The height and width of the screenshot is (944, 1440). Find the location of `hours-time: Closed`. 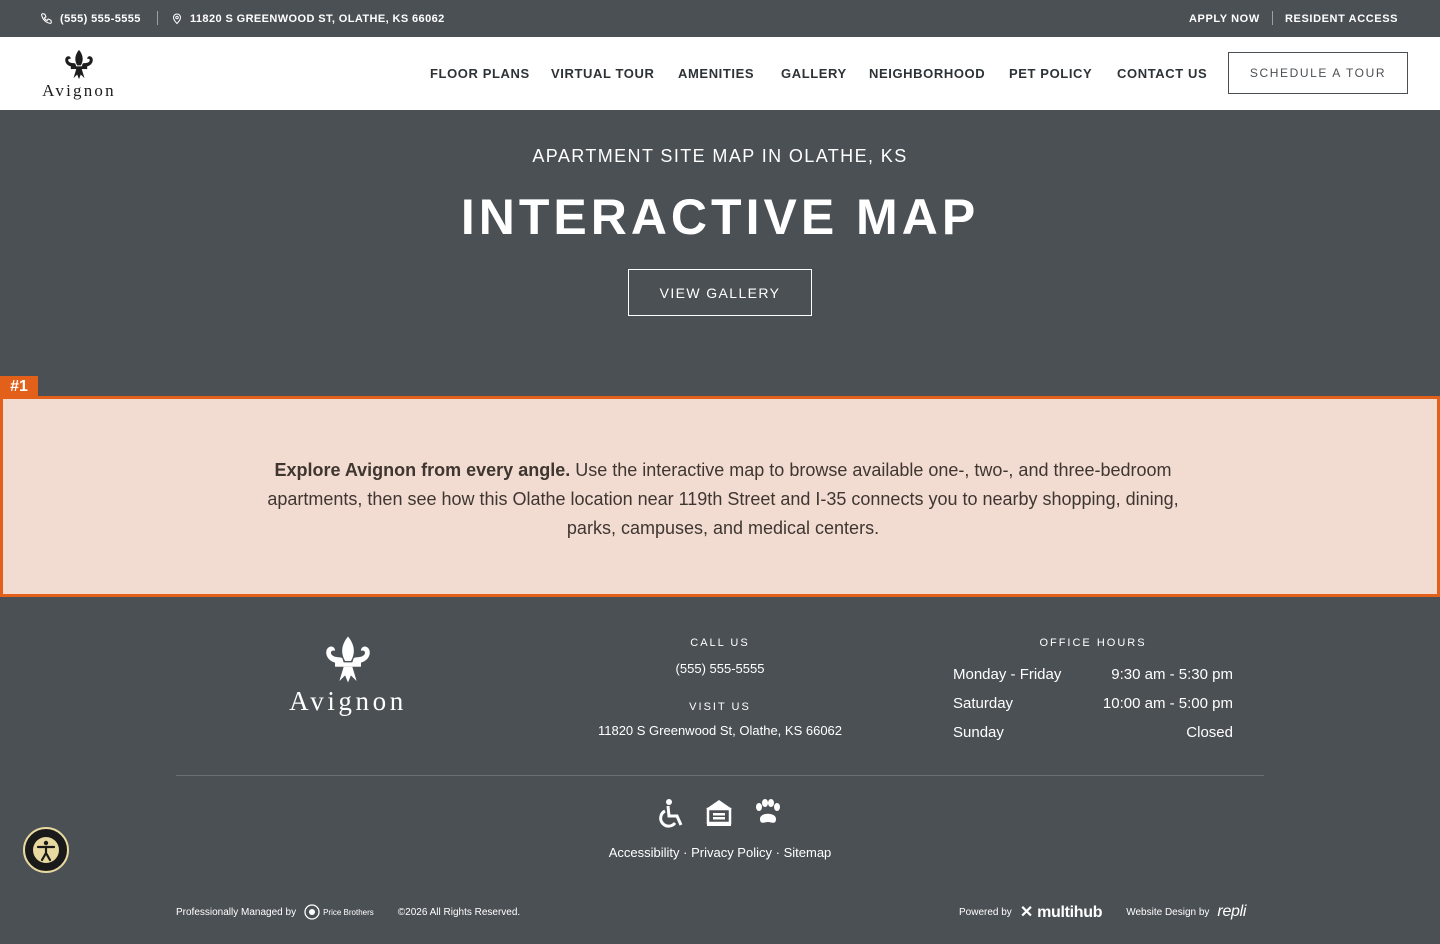

hours-time: Closed is located at coordinates (1209, 732).